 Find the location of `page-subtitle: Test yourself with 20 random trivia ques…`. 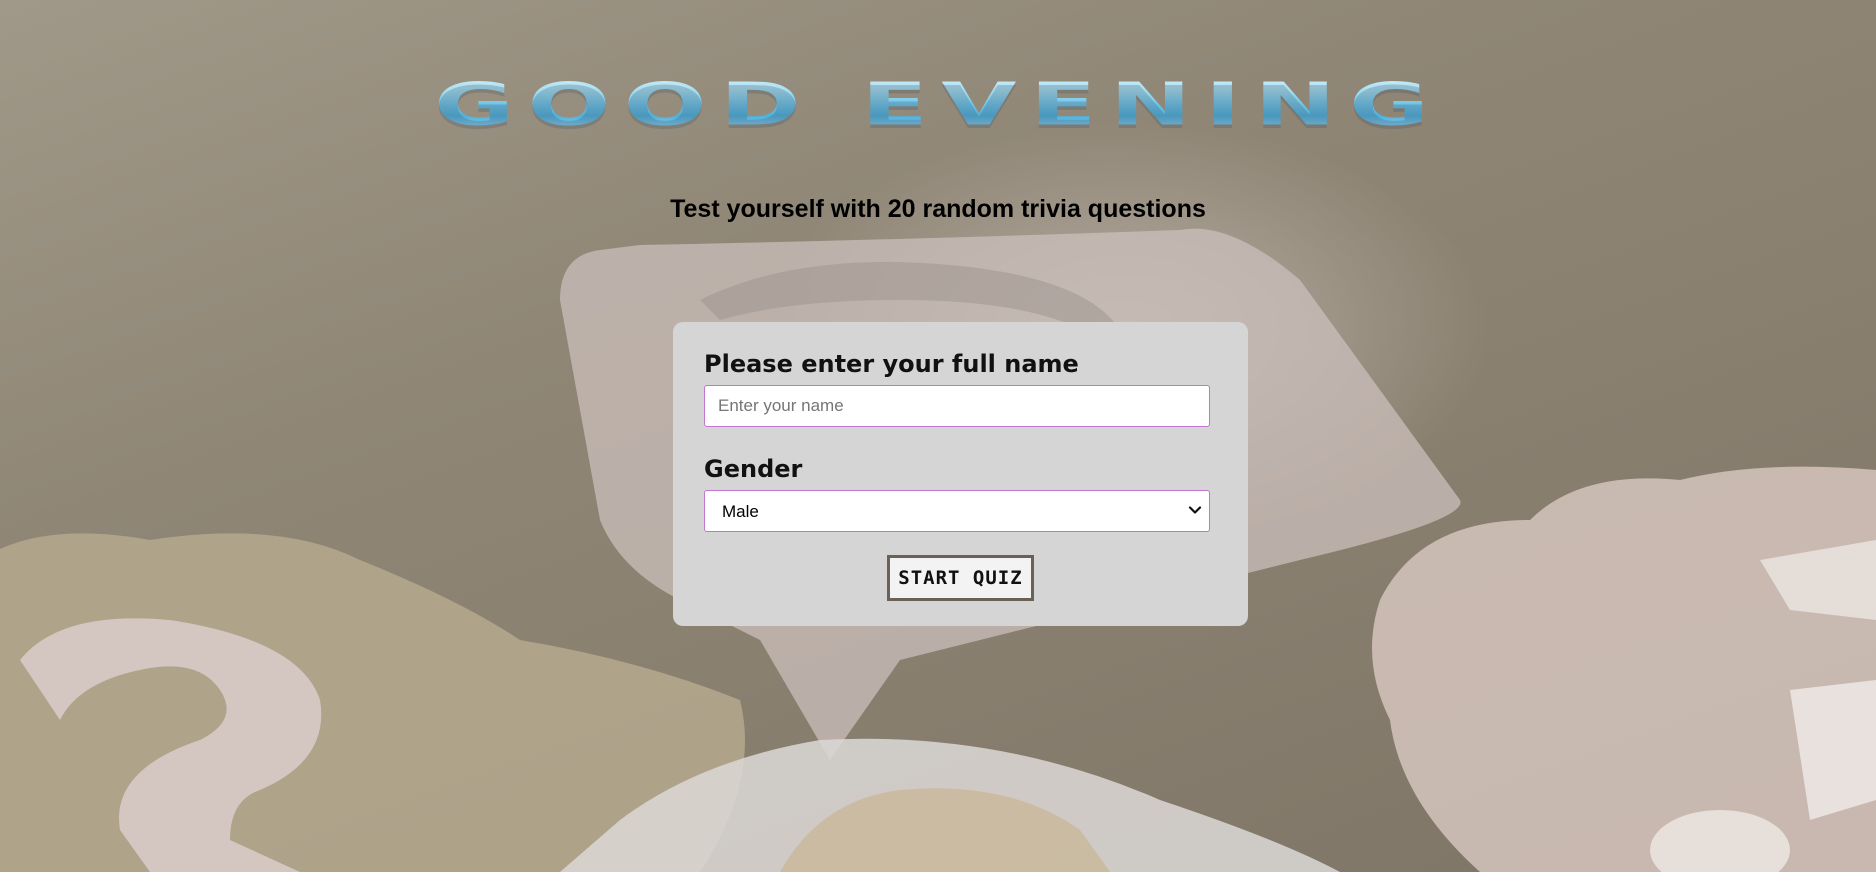

page-subtitle: Test yourself with 20 random trivia ques… is located at coordinates (938, 209).